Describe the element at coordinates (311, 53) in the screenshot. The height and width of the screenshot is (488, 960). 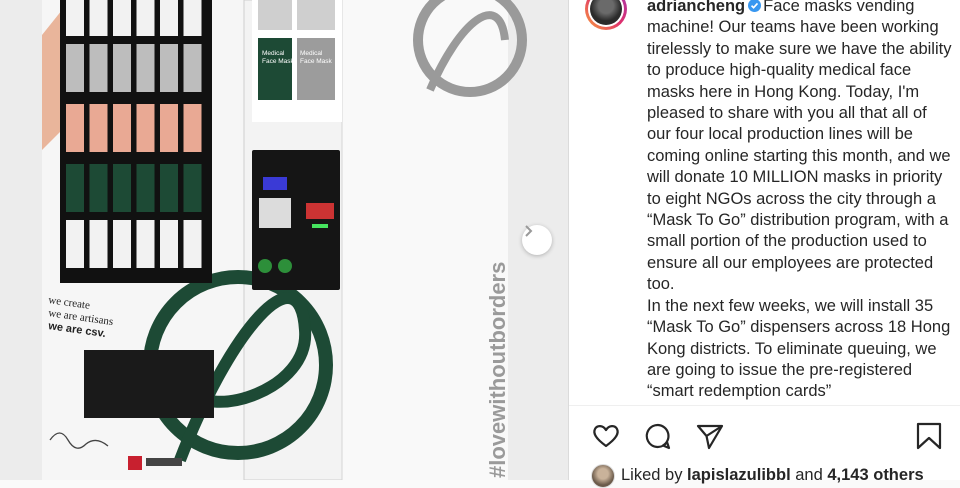
I see `mask-label-3: Medical` at that location.